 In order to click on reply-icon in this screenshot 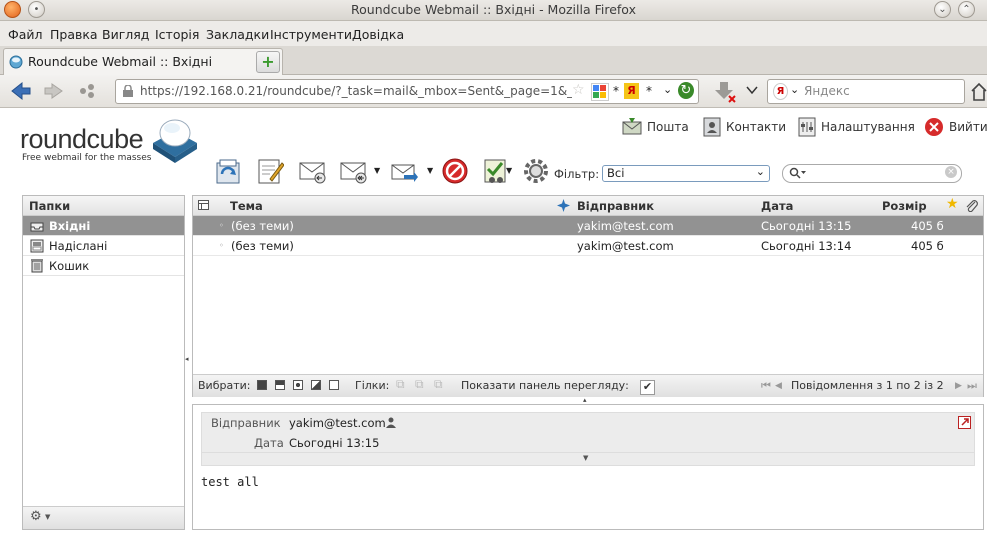, I will do `click(312, 171)`.